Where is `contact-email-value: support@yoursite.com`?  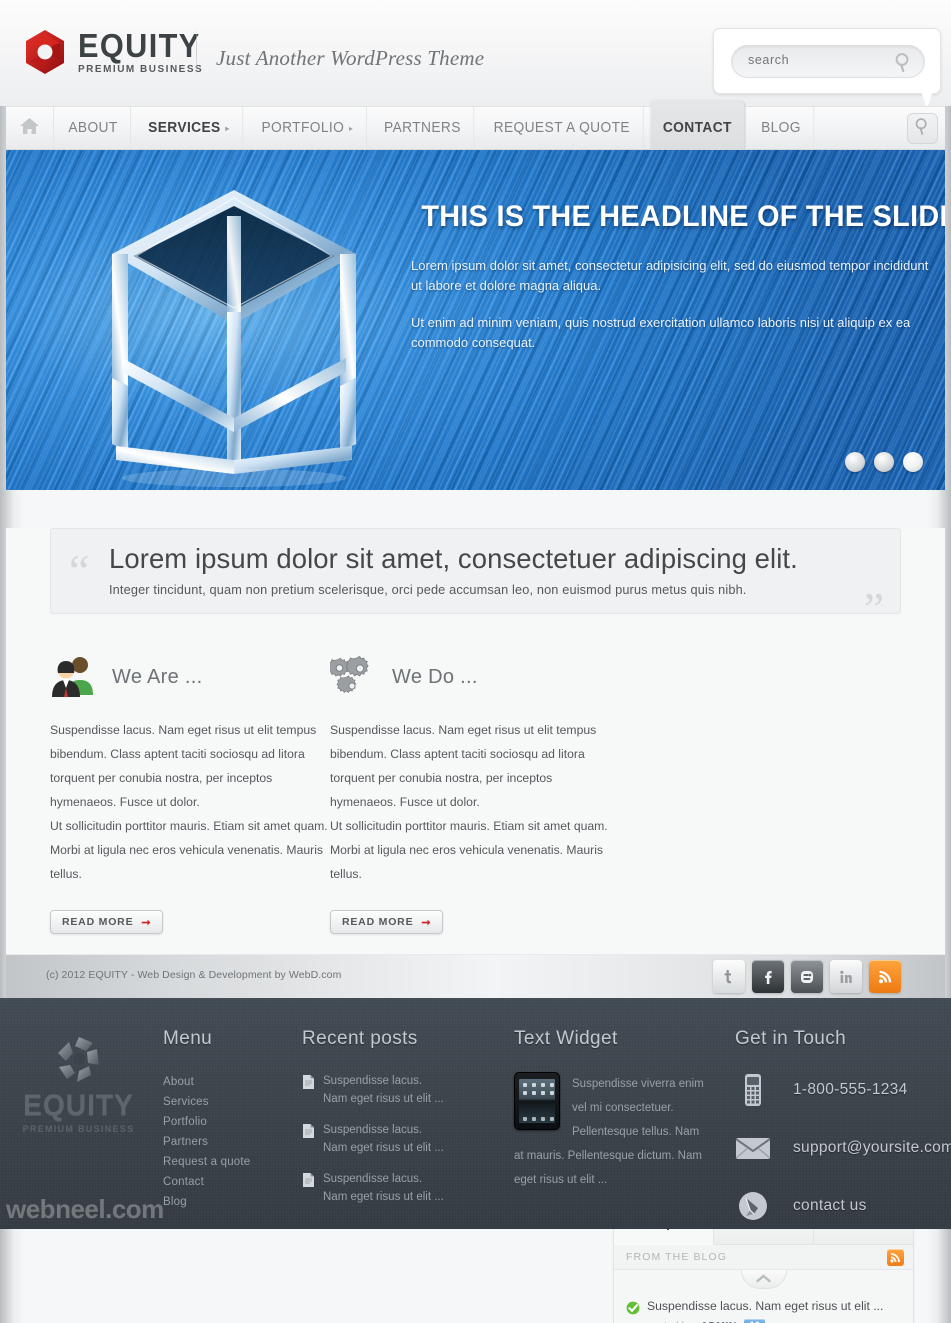
contact-email-value: support@yoursite.com is located at coordinates (872, 1147).